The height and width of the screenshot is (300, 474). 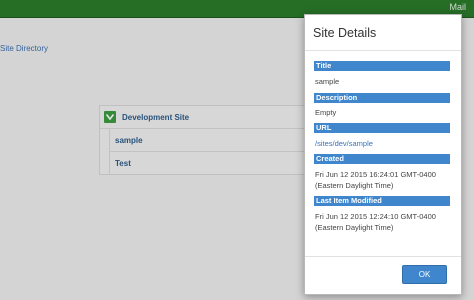 I want to click on field-value-created-line2: (Eastern Daylight Time), so click(x=354, y=185).